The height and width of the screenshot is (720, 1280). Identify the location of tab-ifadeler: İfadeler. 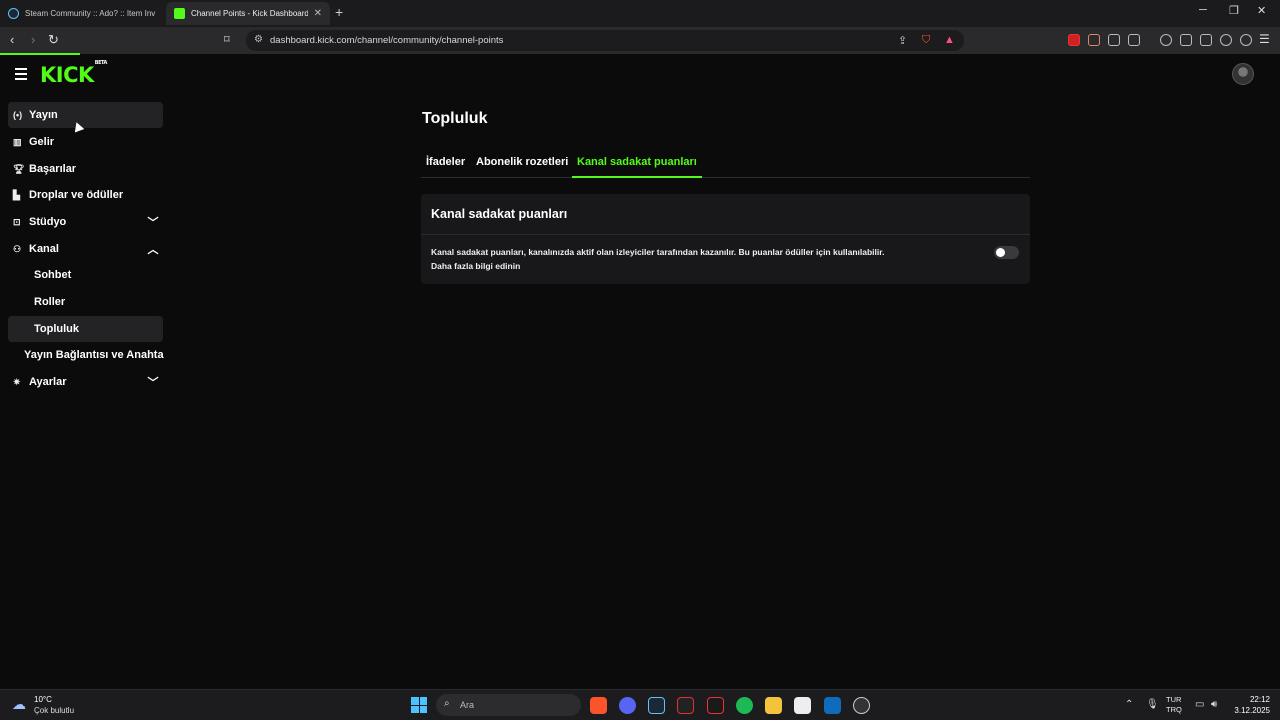
(445, 167).